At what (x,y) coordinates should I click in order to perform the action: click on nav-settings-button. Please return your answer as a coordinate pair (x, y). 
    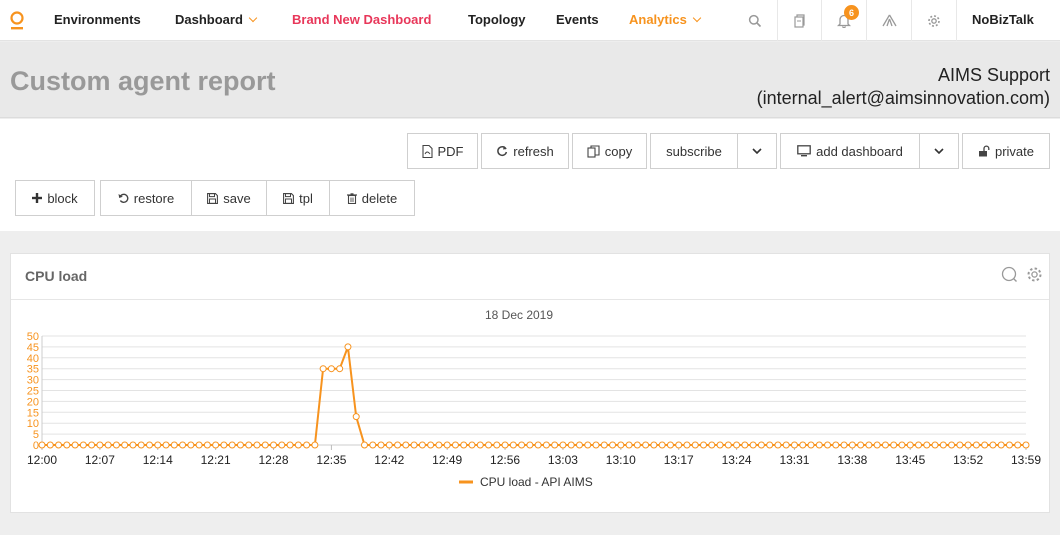
    Looking at the image, I should click on (933, 20).